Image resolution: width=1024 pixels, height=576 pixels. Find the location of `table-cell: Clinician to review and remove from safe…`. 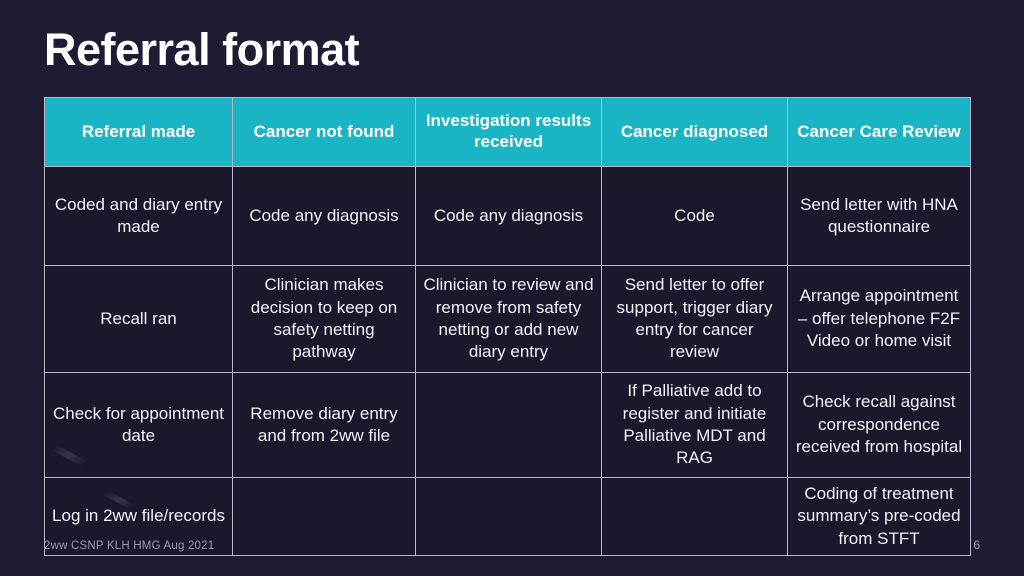

table-cell: Clinician to review and remove from safe… is located at coordinates (508, 319).